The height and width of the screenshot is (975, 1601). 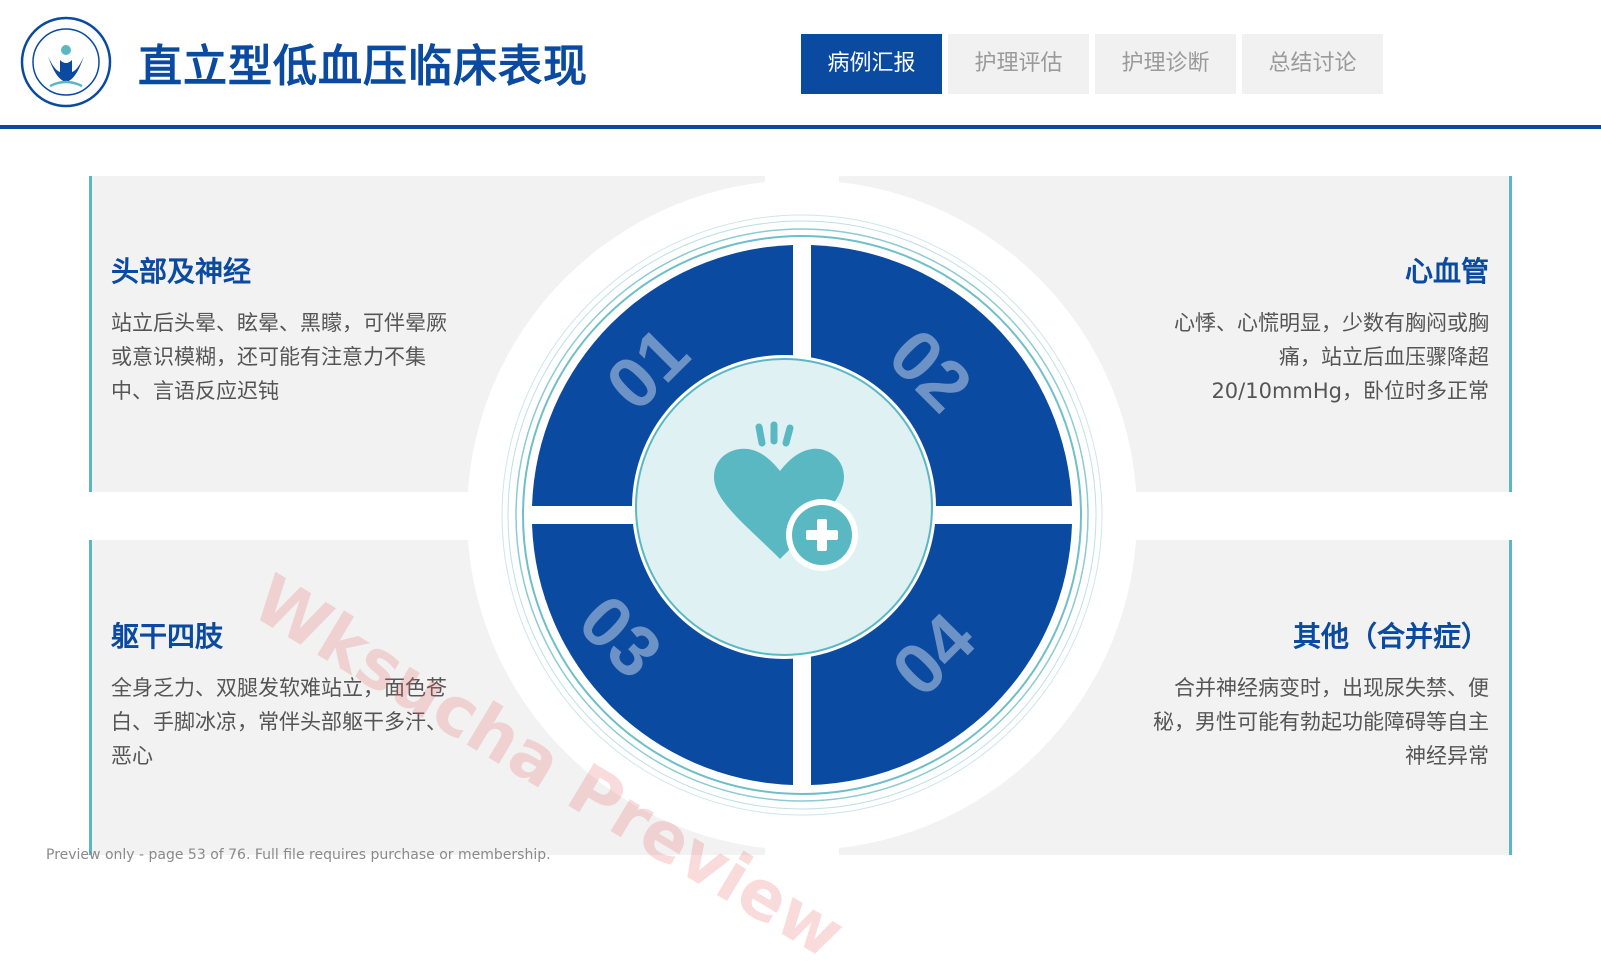 I want to click on tab-bar: 病例汇报 护理评估 护理诊断 总结讨论, so click(x=1092, y=64).